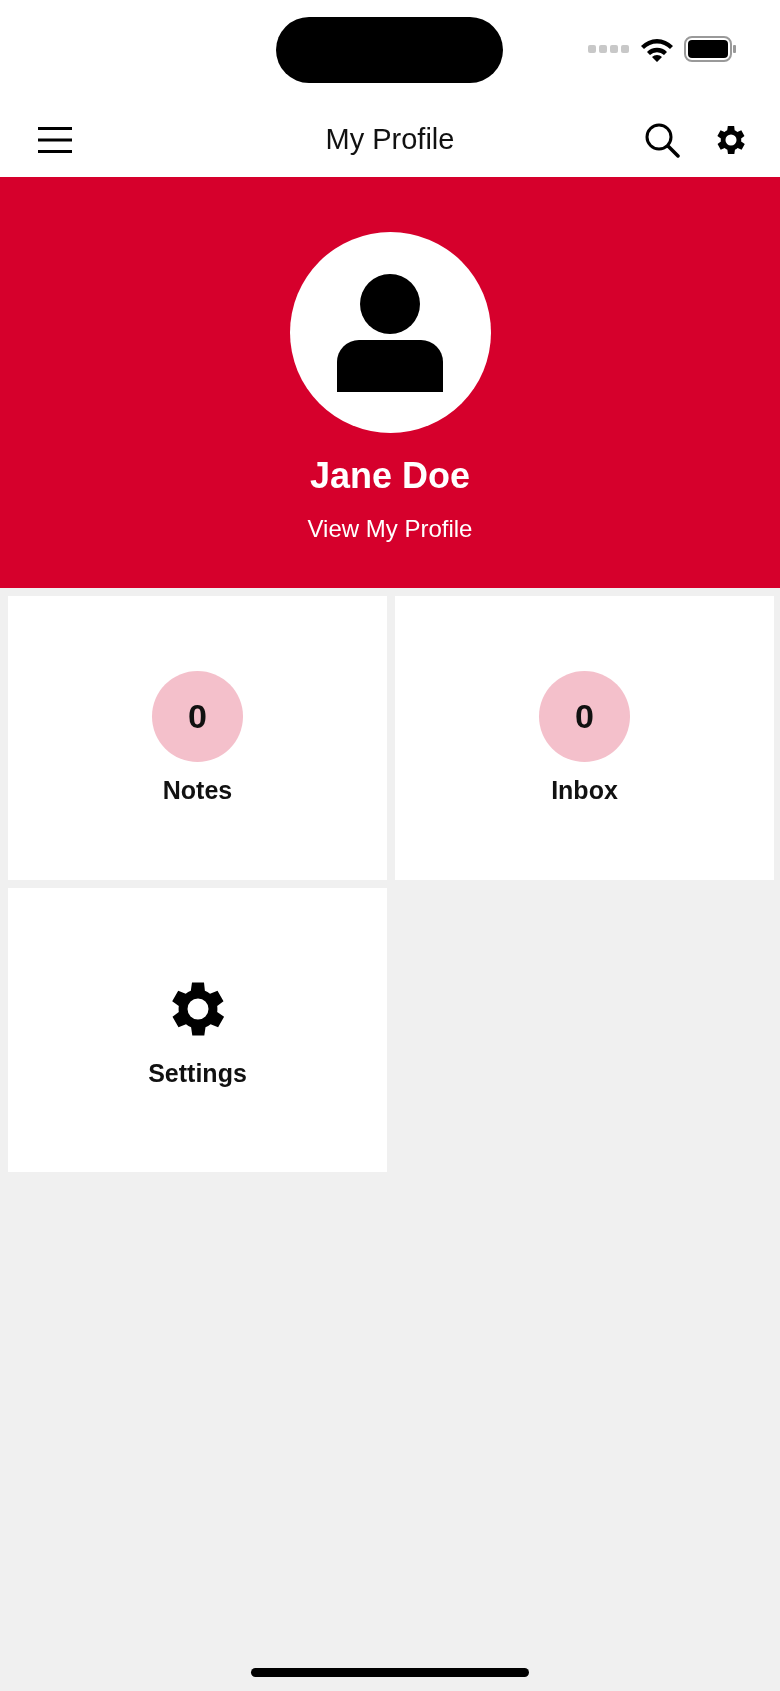 This screenshot has height=1691, width=780. I want to click on menu-icon, so click(55, 139).